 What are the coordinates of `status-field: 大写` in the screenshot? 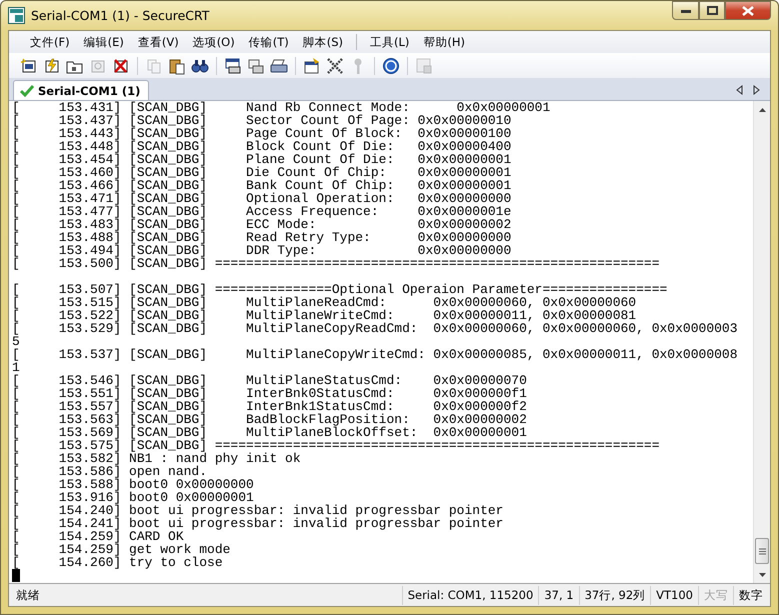 It's located at (715, 595).